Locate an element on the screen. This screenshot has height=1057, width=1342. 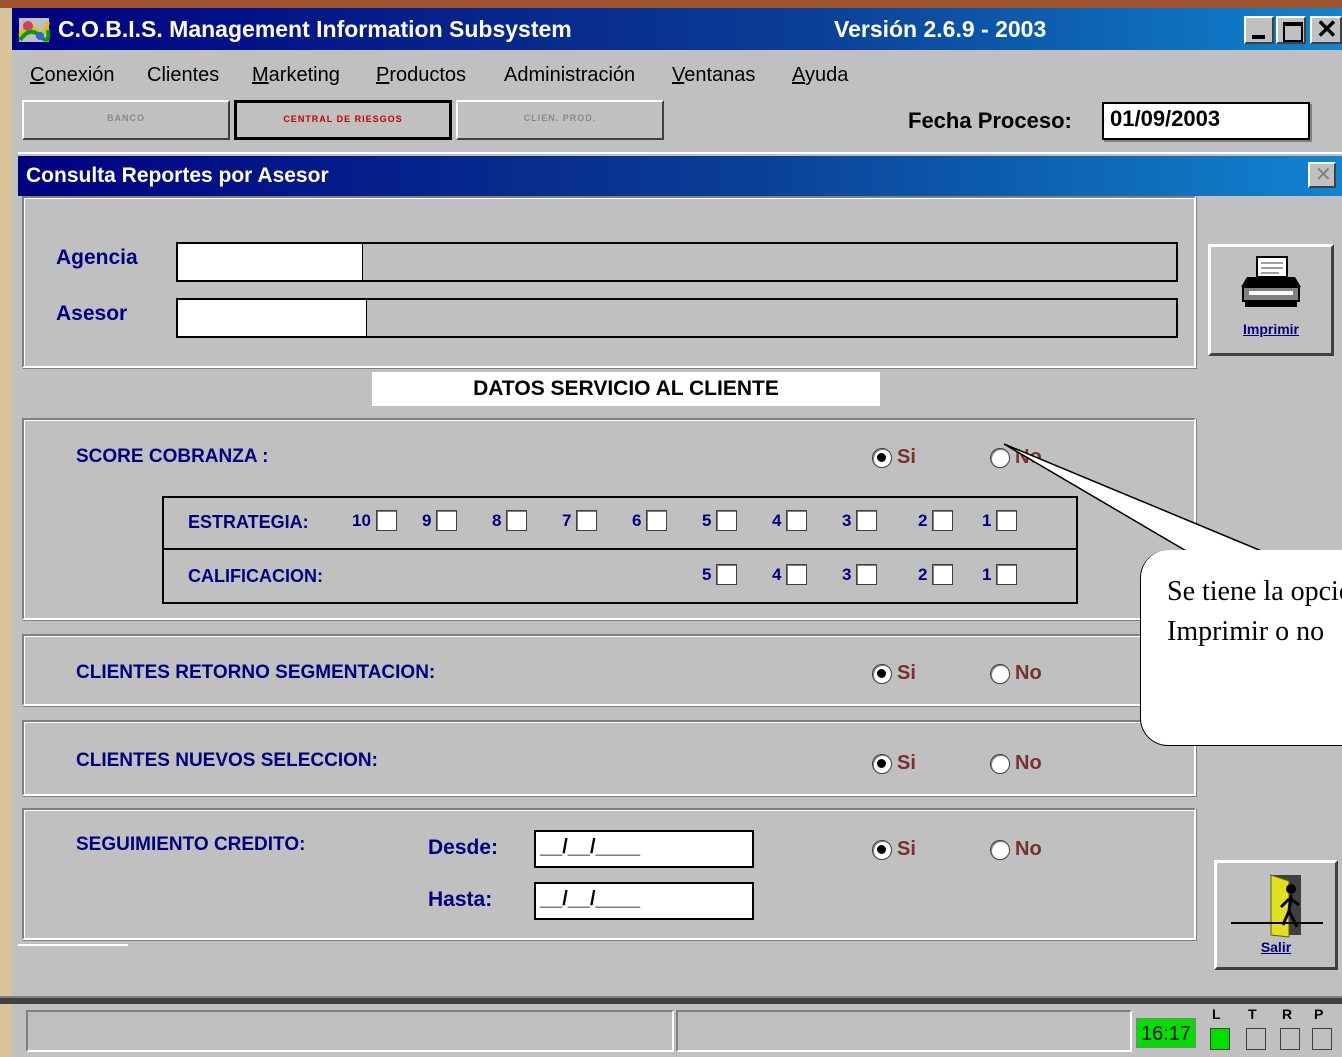
estrategia-option: 9 is located at coordinates (440, 520).